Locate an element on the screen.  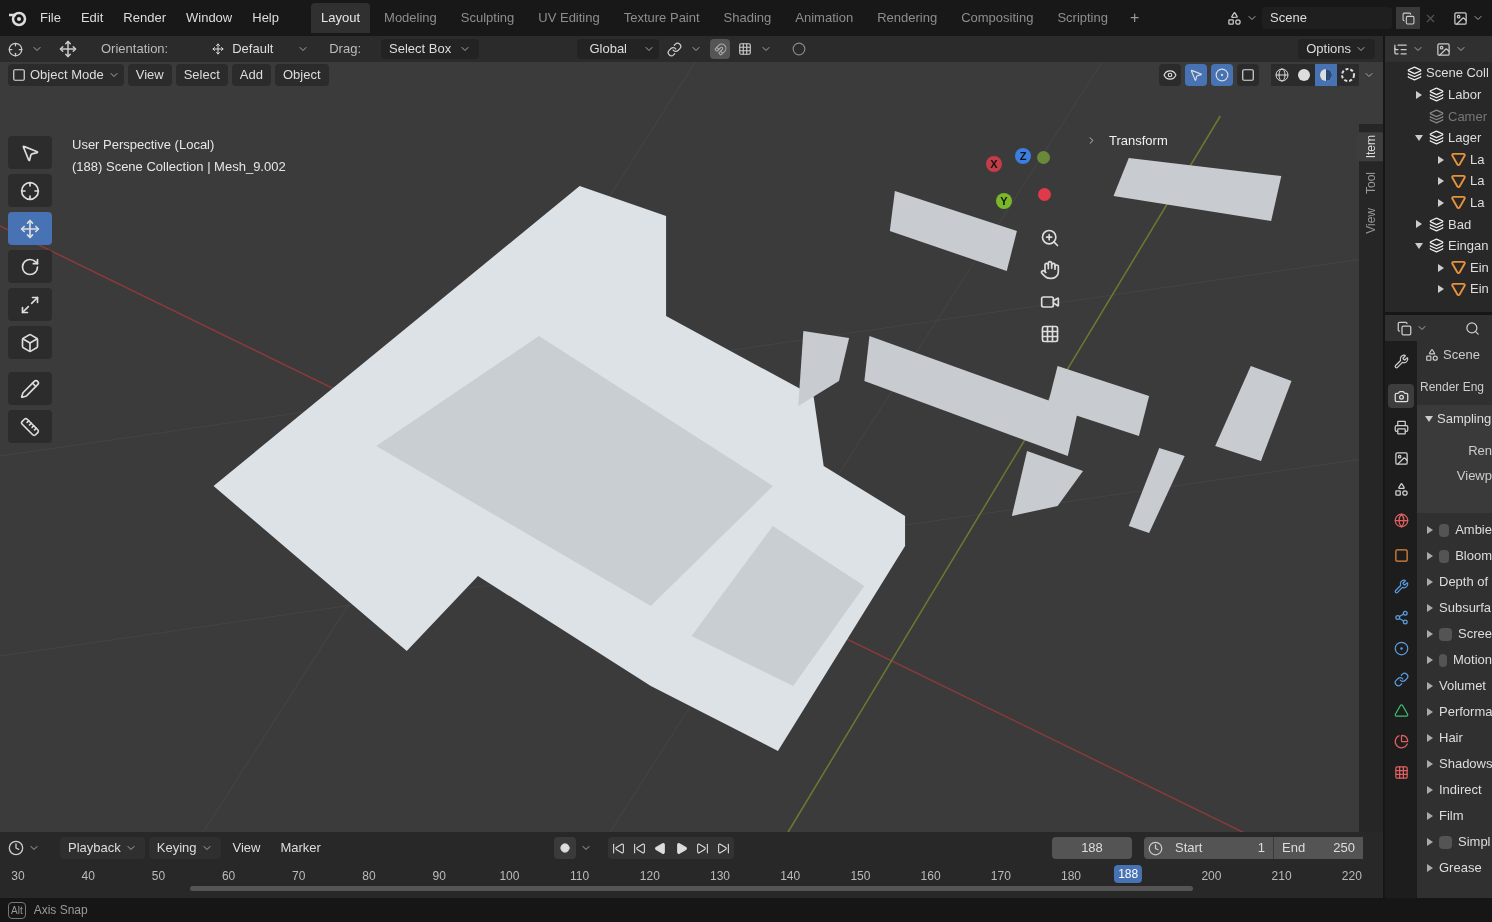
workspace-tab: UV Editing is located at coordinates (569, 18).